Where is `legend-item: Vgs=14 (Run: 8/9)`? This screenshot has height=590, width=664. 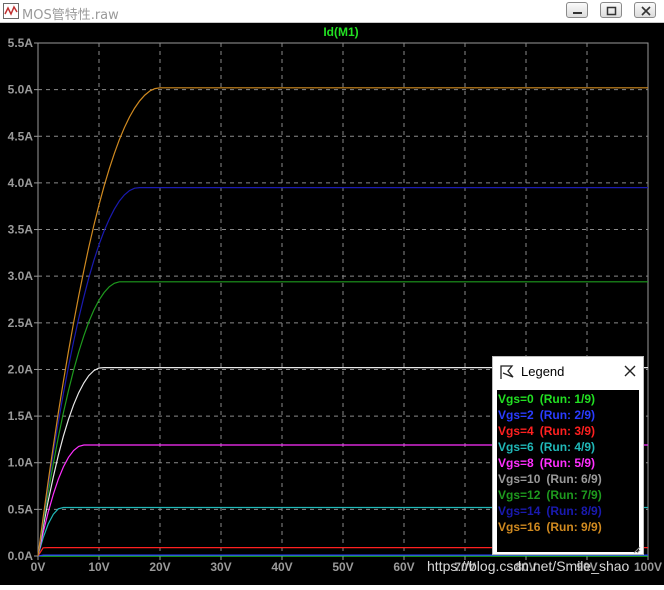
legend-item: Vgs=14 (Run: 8/9) is located at coordinates (550, 511).